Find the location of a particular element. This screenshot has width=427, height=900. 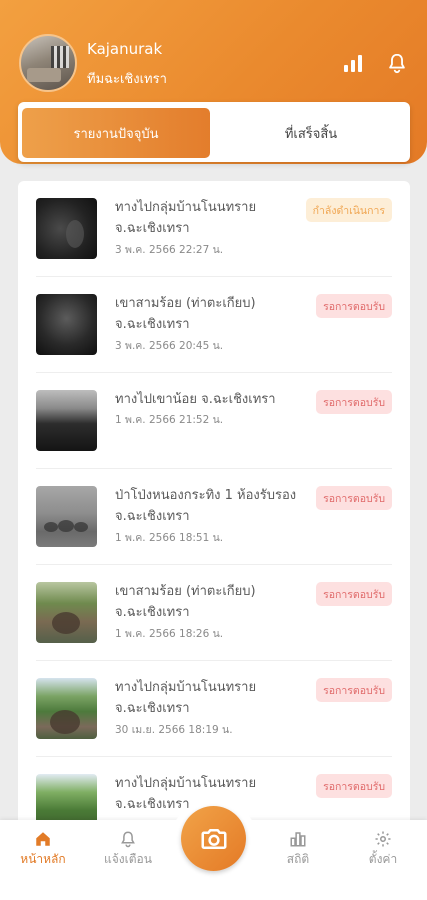

nav-settings: ตั้งค่า is located at coordinates (383, 848).